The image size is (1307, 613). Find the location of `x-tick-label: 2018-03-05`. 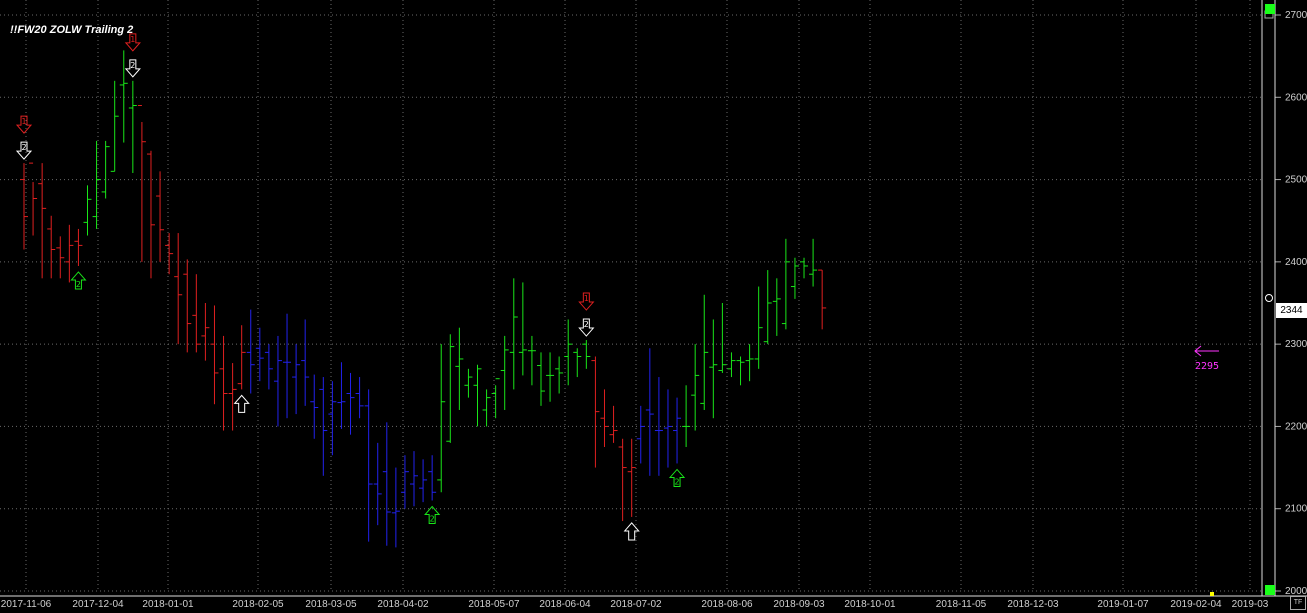

x-tick-label: 2018-03-05 is located at coordinates (331, 604).